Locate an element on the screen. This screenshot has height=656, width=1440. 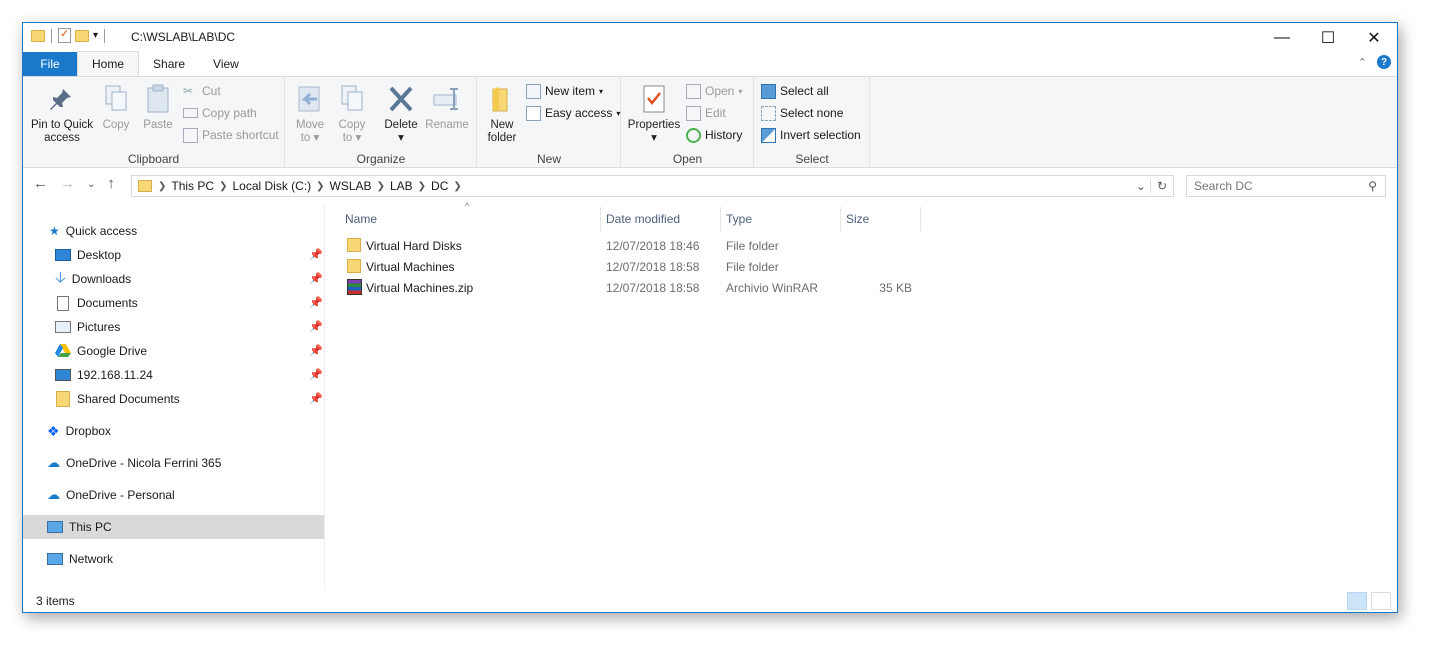
crumb-local-disk: Local Disk (C:) is located at coordinates (271, 186).